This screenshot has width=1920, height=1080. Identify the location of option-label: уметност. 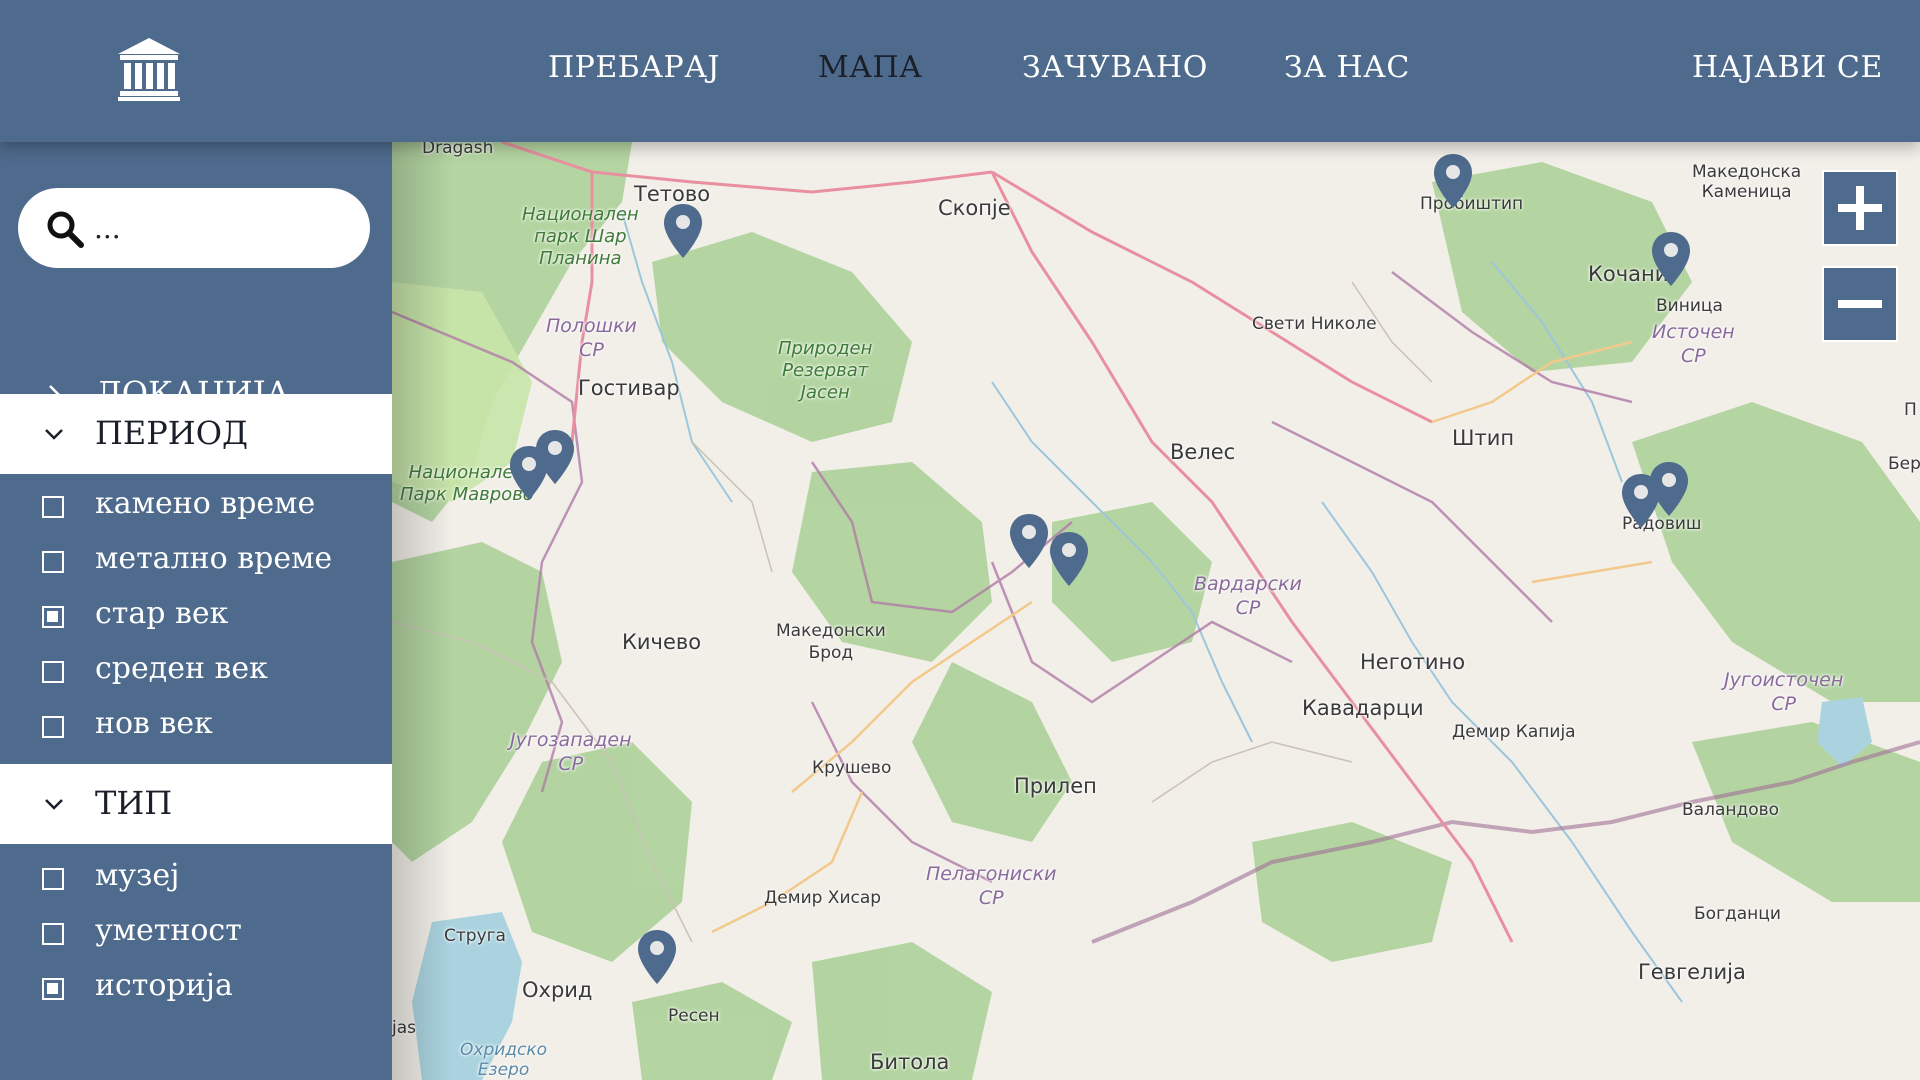
(168, 930).